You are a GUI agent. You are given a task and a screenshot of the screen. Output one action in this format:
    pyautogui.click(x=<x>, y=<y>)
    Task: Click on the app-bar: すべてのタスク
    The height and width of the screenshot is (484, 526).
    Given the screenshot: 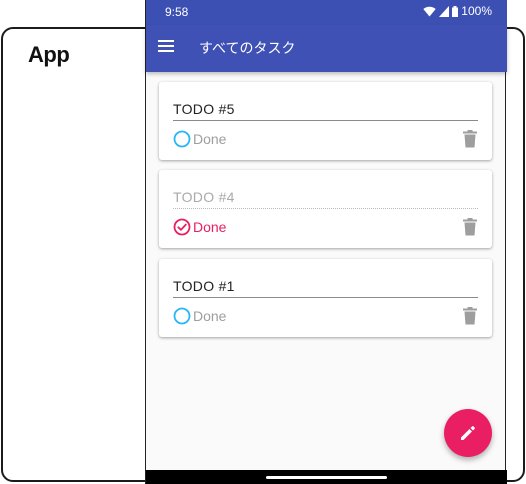 What is the action you would take?
    pyautogui.click(x=326, y=48)
    